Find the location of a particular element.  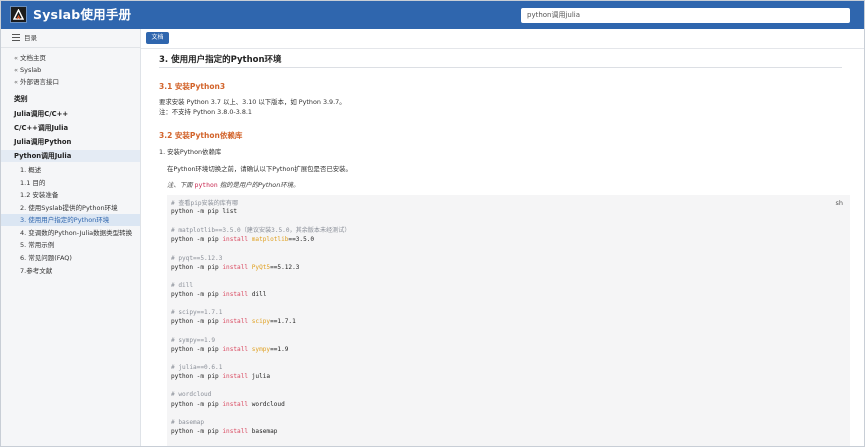

code-comment-line: # scipy==1.7.1 is located at coordinates (196, 313).